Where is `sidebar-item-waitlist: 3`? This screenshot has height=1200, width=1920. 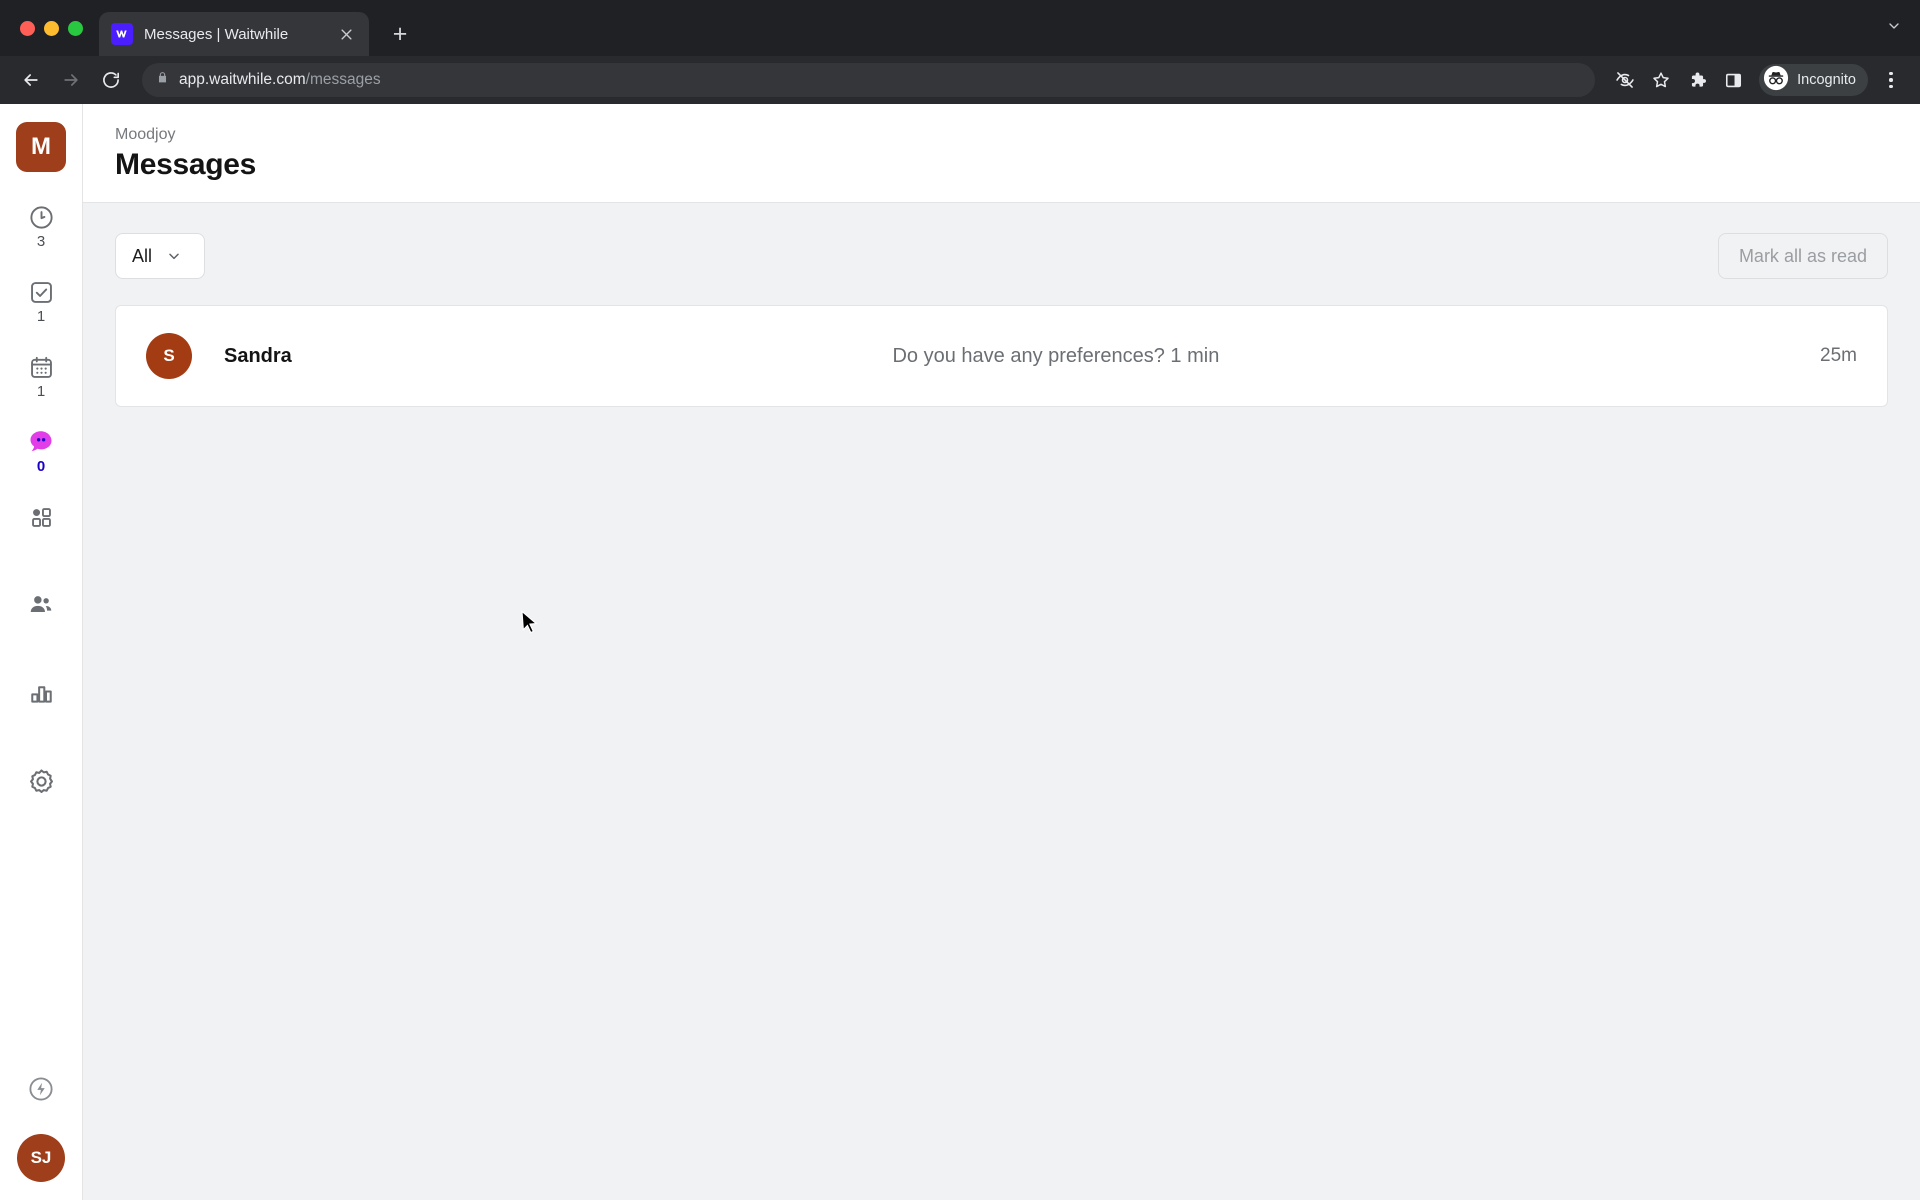
sidebar-item-waitlist: 3 is located at coordinates (41, 225).